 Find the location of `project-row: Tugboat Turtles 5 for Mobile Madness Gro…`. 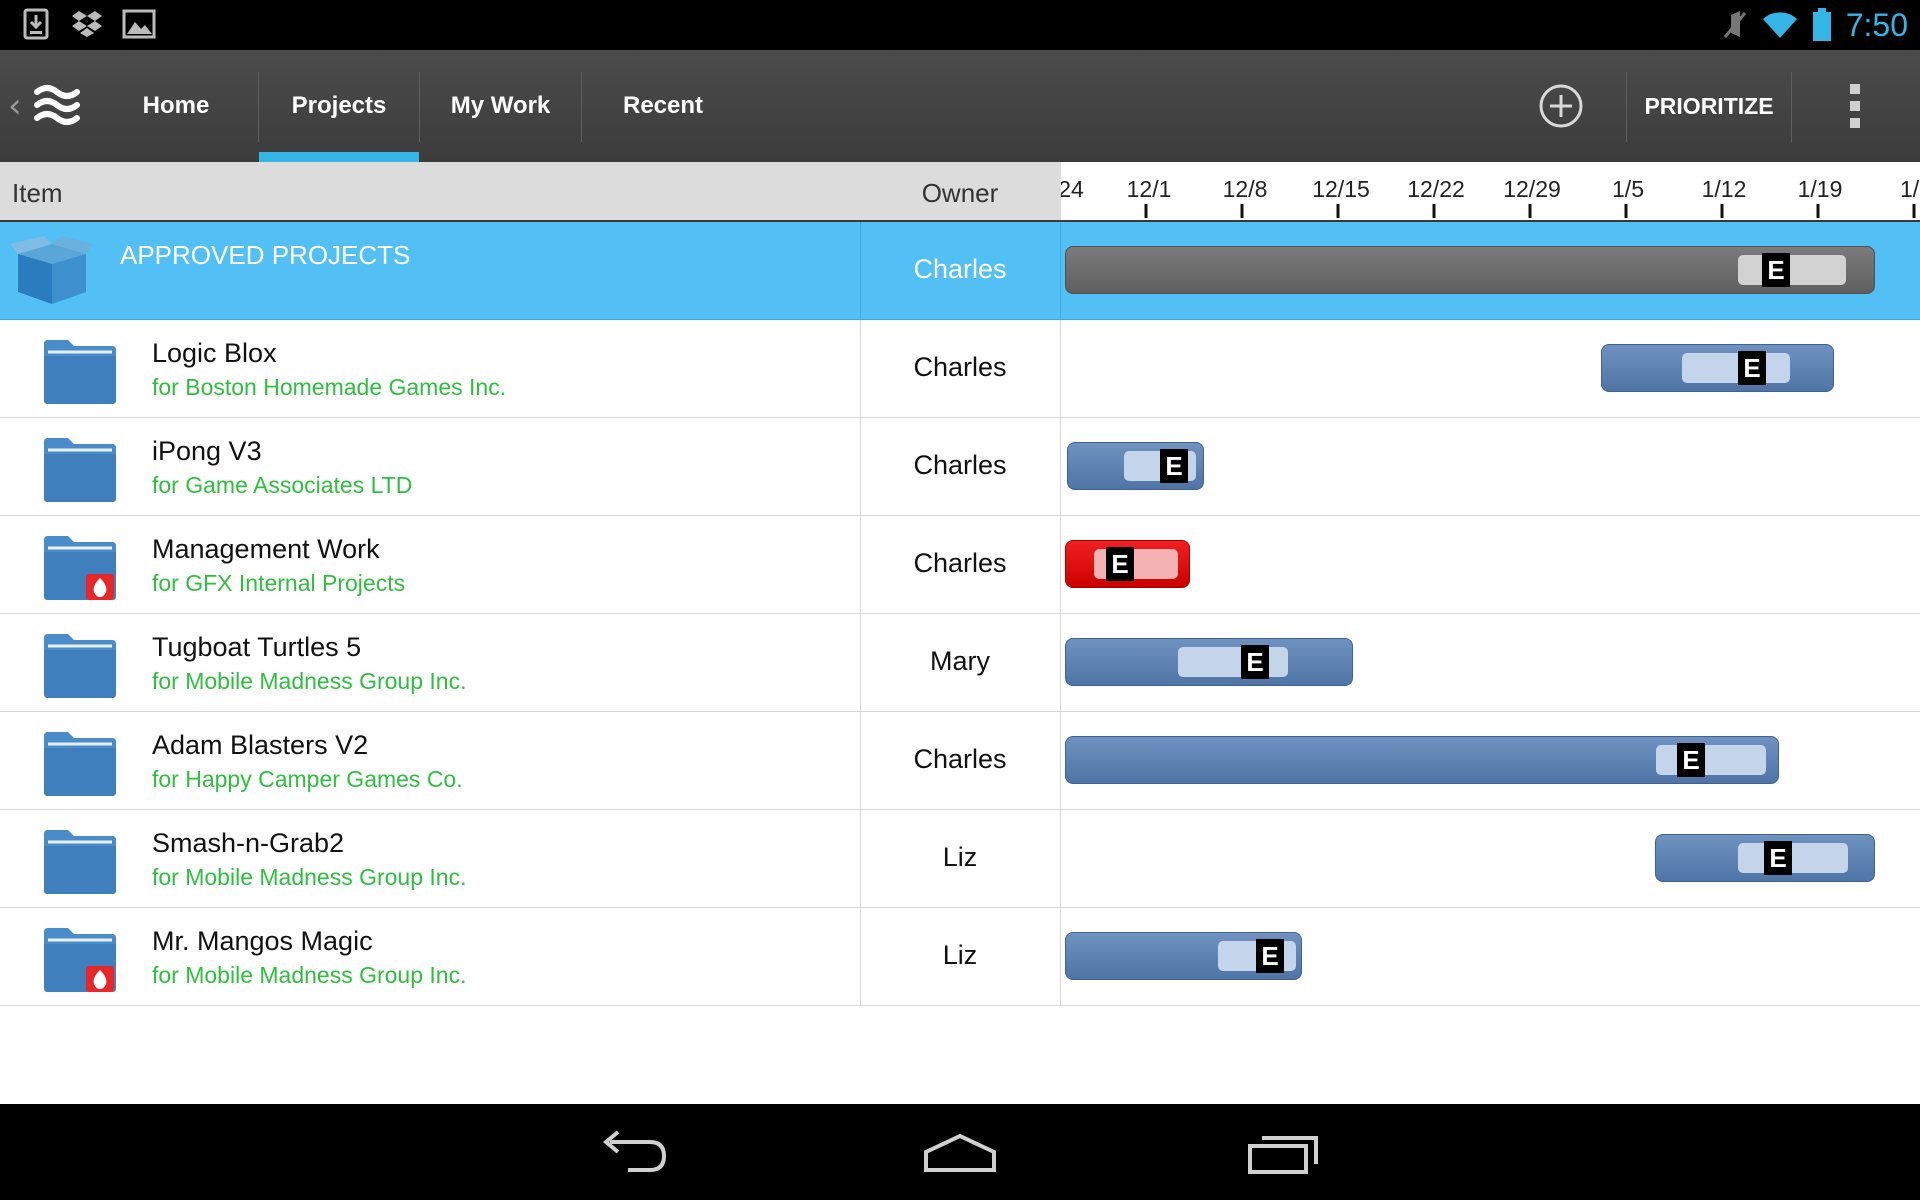

project-row: Tugboat Turtles 5 for Mobile Madness Gro… is located at coordinates (960, 663).